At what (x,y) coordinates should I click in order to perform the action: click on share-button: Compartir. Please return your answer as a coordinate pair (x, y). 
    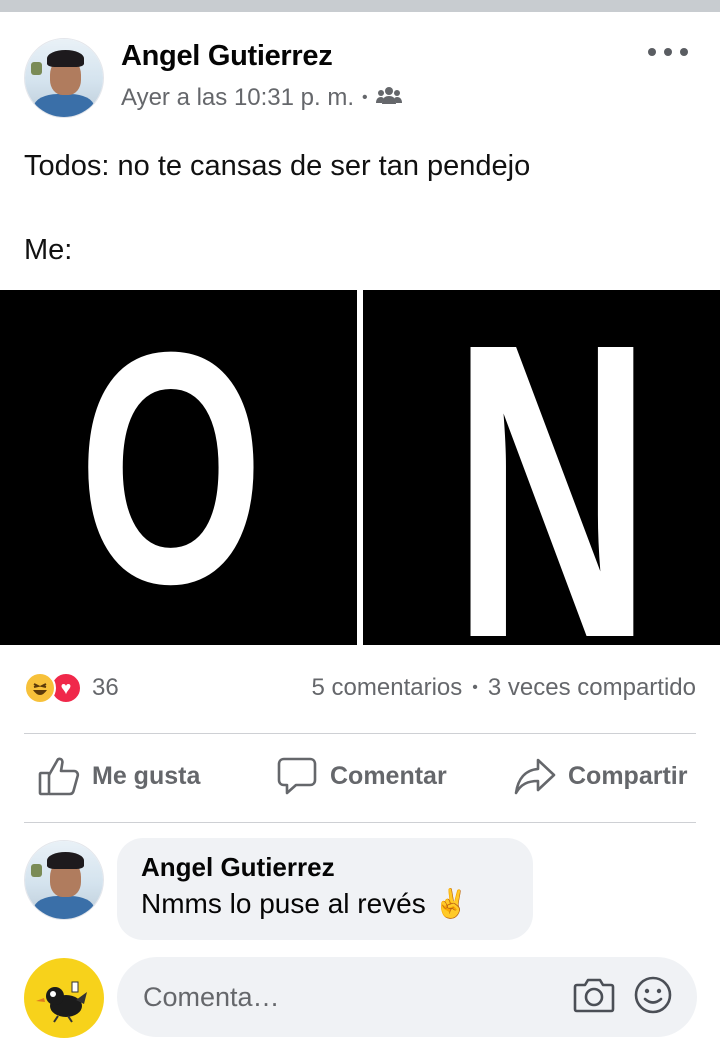
    Looking at the image, I should click on (600, 776).